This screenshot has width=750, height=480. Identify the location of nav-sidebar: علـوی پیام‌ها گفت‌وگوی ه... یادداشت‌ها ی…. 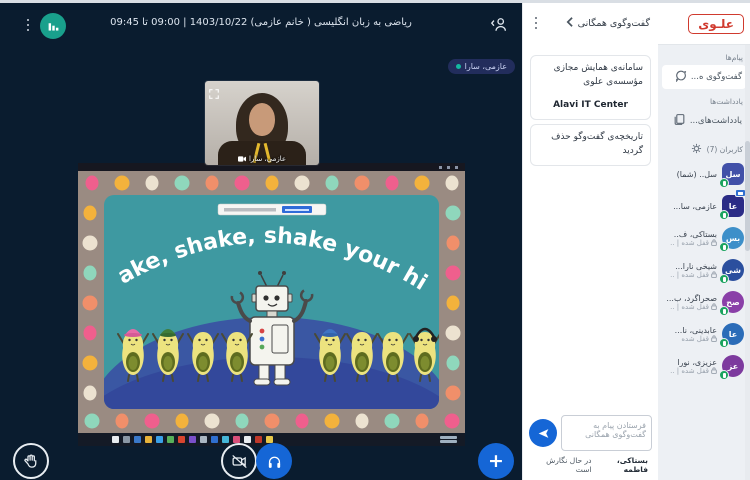
(704, 241).